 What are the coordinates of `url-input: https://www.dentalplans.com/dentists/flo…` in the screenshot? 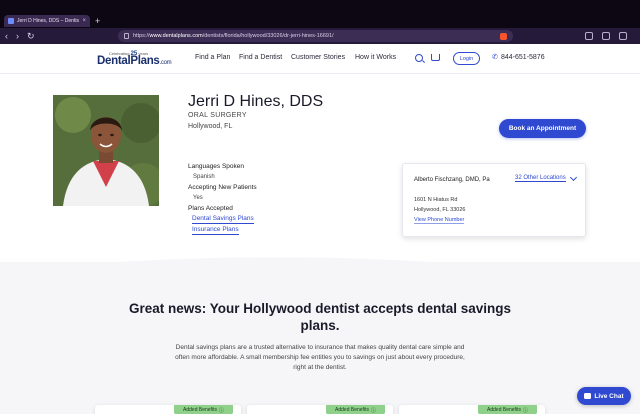 It's located at (315, 36).